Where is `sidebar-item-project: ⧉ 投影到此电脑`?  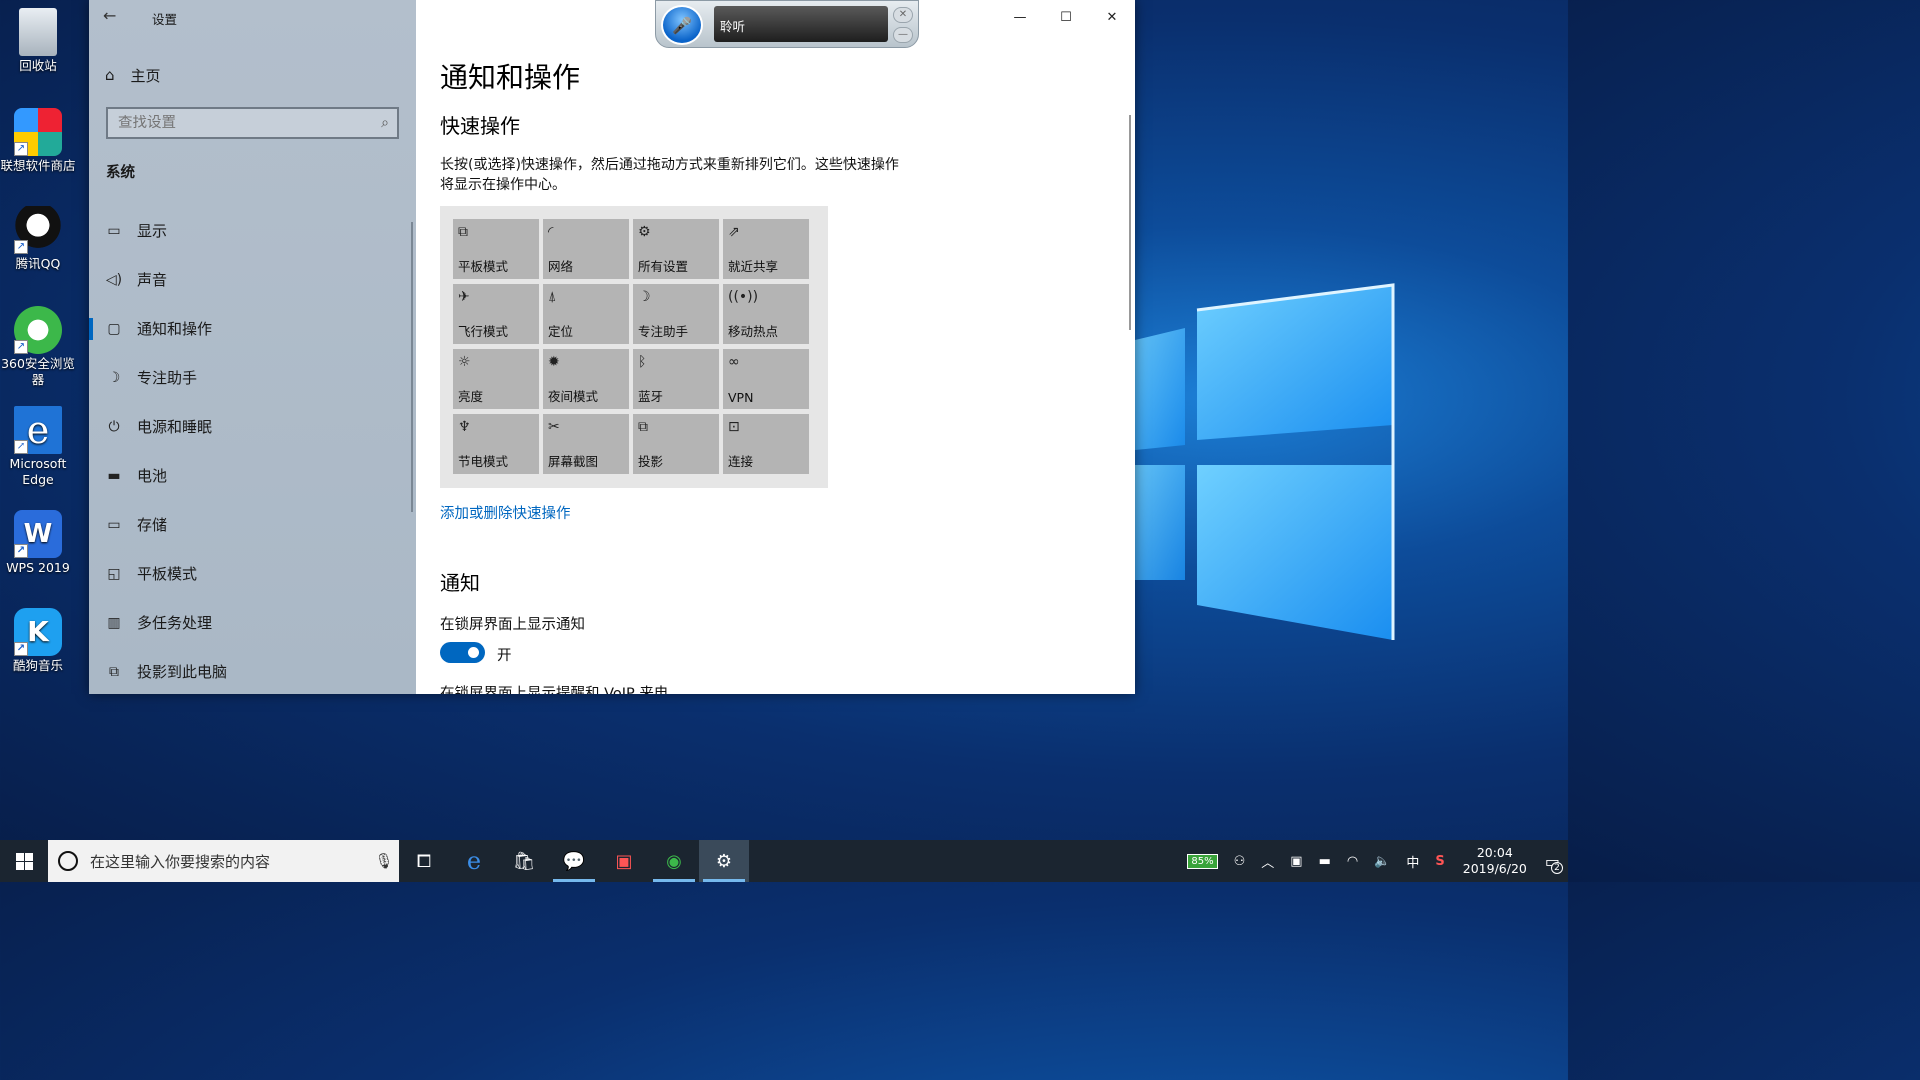
sidebar-item-project: ⧉ 投影到此电脑 is located at coordinates (252, 671).